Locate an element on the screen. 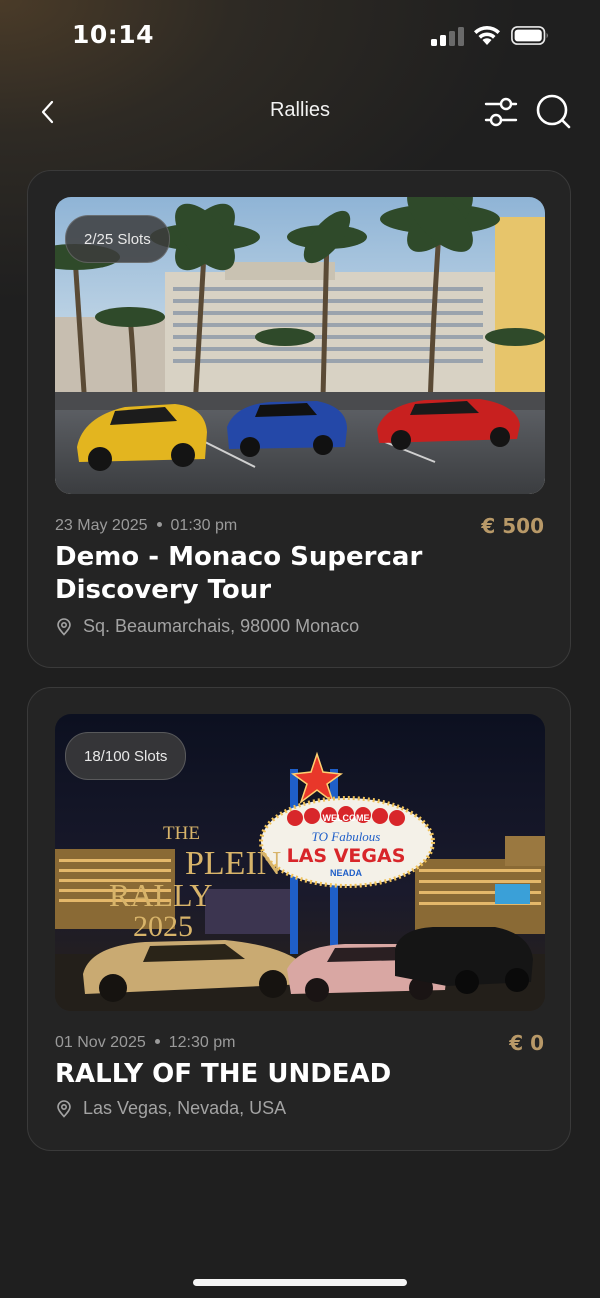 Image resolution: width=600 pixels, height=1298 pixels. rally-title: Demo - Monaco Supercar Discovery Tour is located at coordinates (239, 573).